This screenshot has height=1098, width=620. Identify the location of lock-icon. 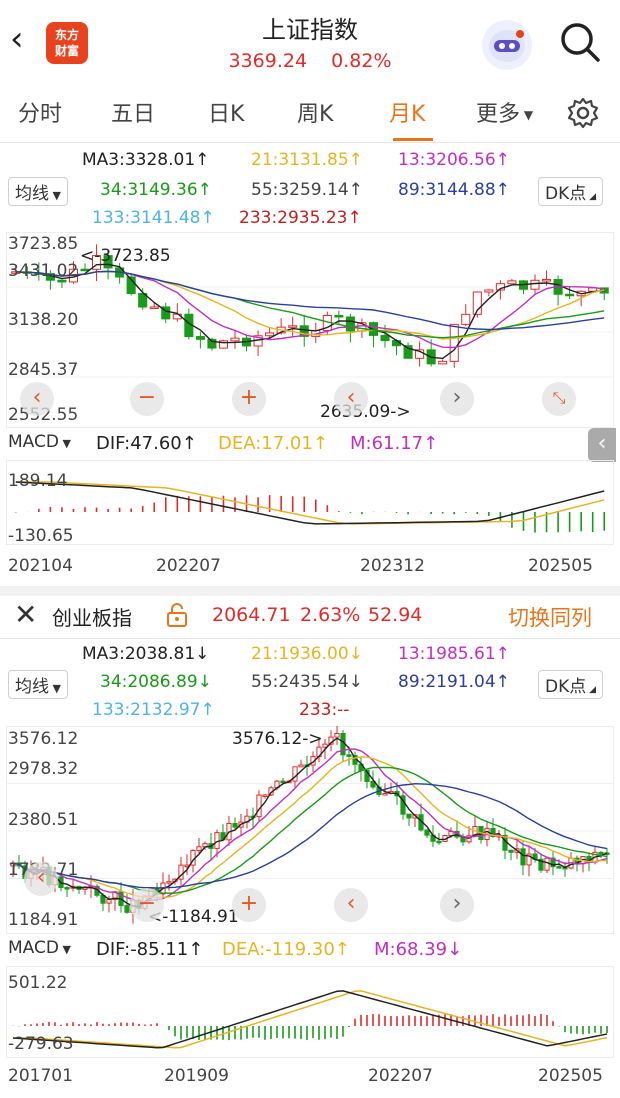
(177, 617).